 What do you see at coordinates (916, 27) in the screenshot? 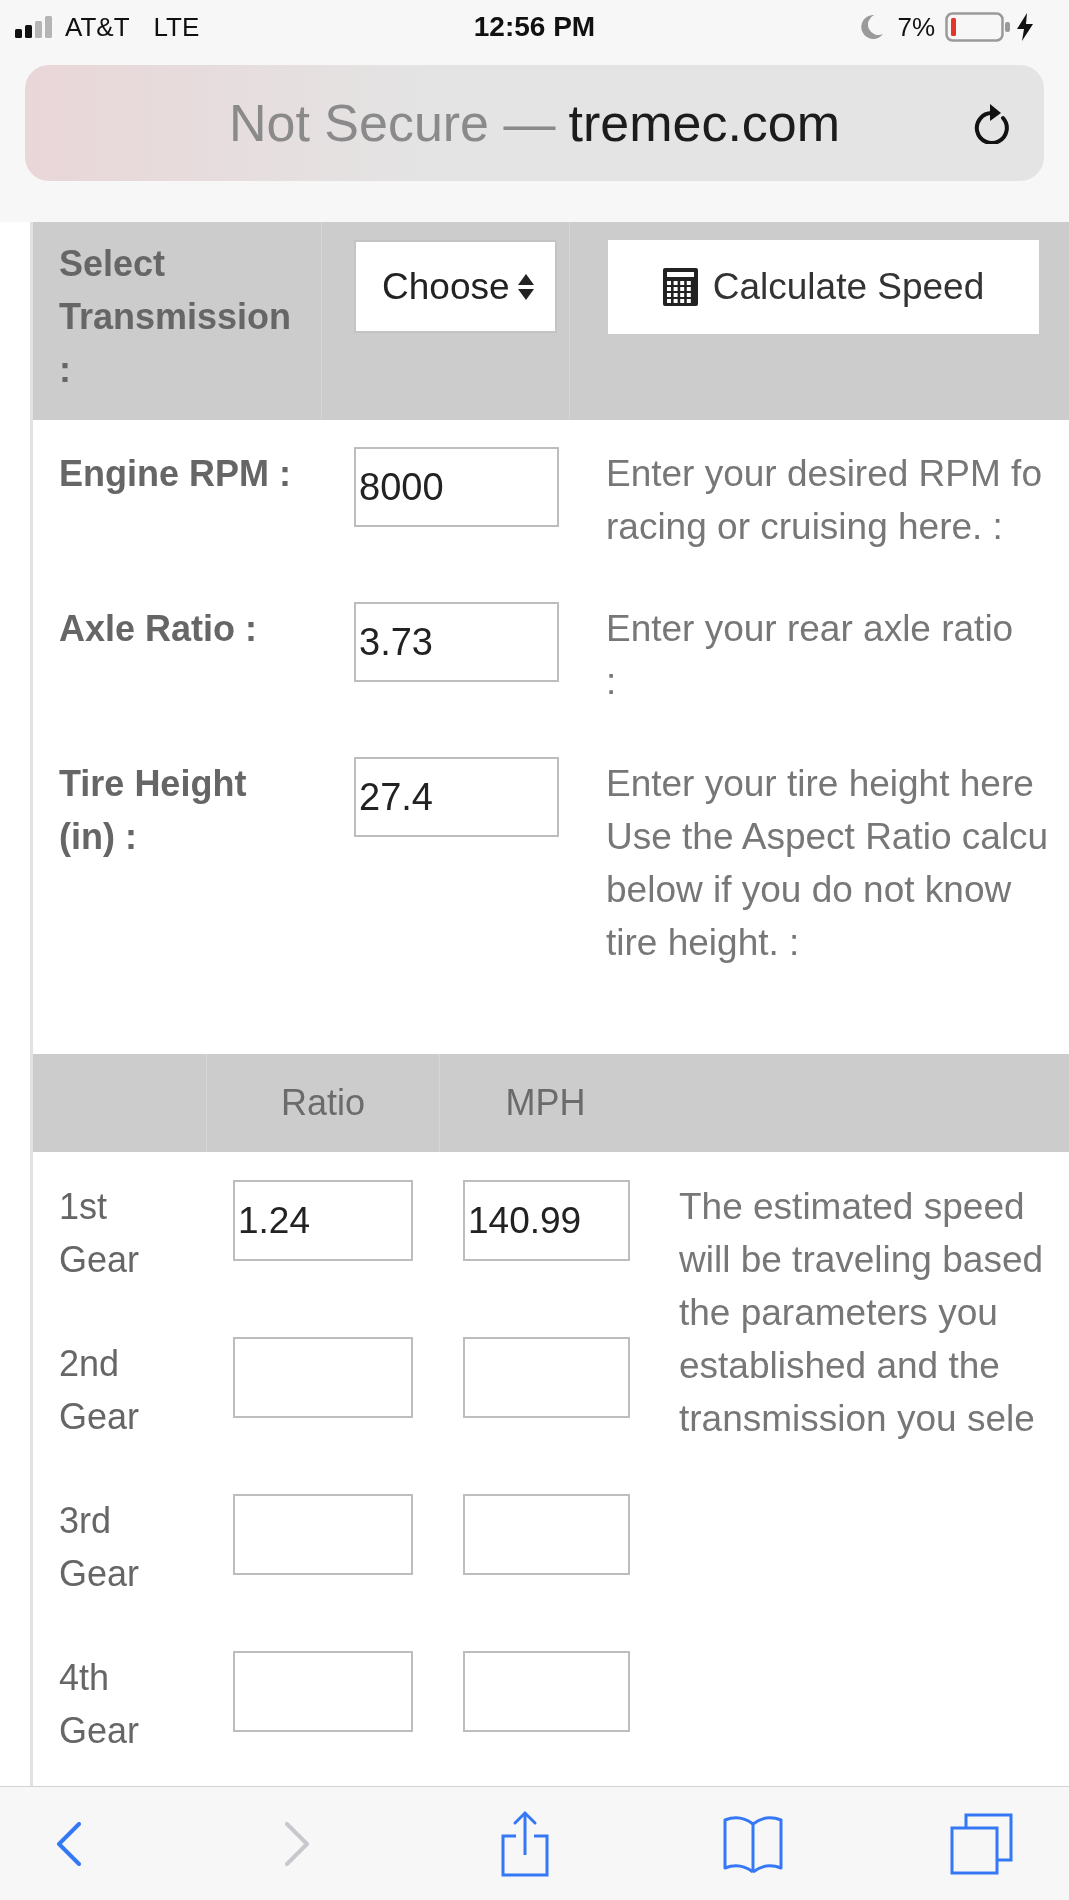
I see `battery-percent: 7%` at bounding box center [916, 27].